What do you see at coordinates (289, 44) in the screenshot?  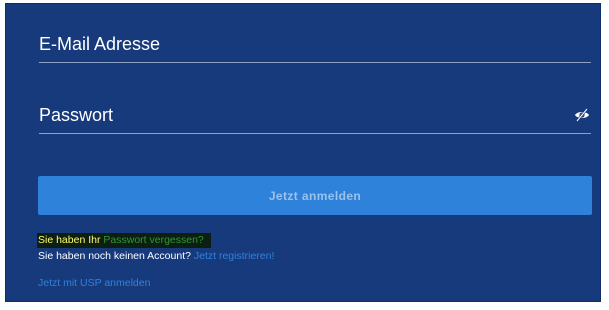 I see `email-input` at bounding box center [289, 44].